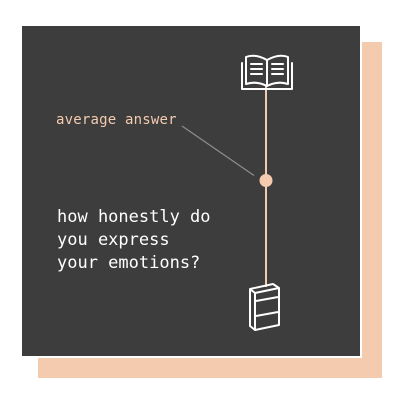  I want to click on question-line-3: your emotions?, so click(129, 263).